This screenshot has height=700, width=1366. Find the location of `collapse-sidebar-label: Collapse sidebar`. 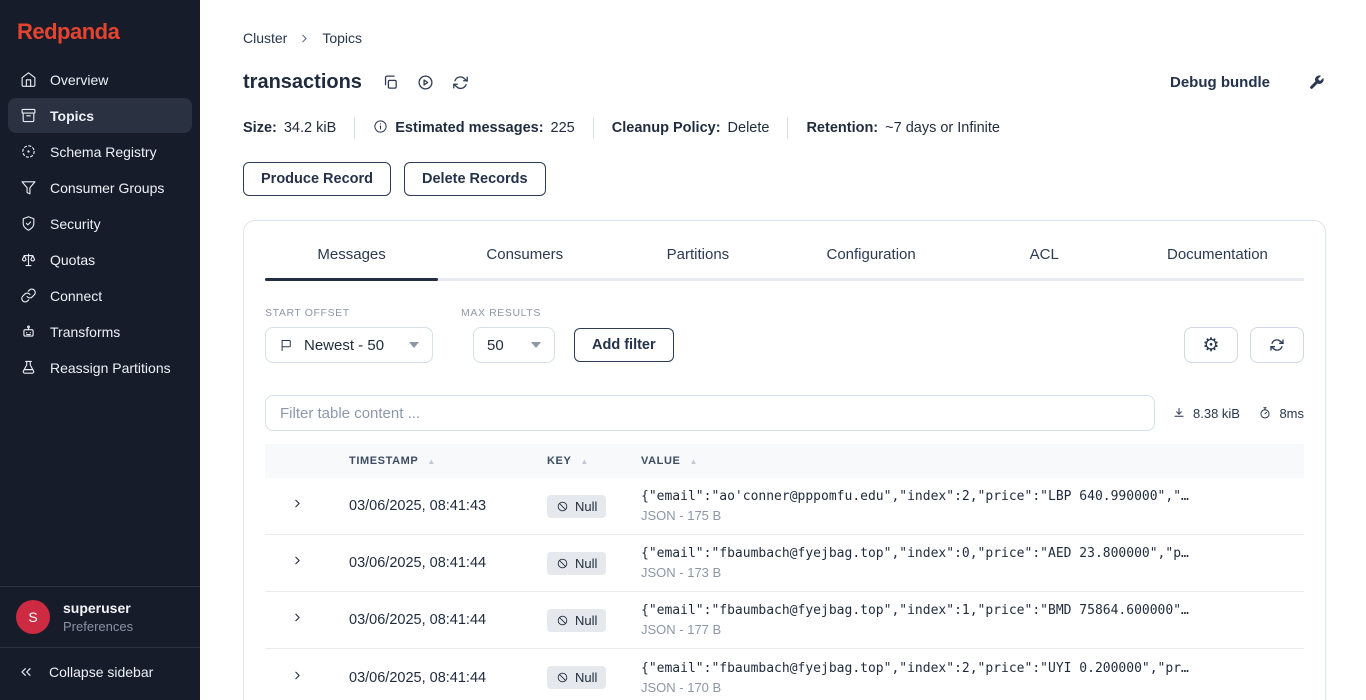

collapse-sidebar-label: Collapse sidebar is located at coordinates (101, 672).